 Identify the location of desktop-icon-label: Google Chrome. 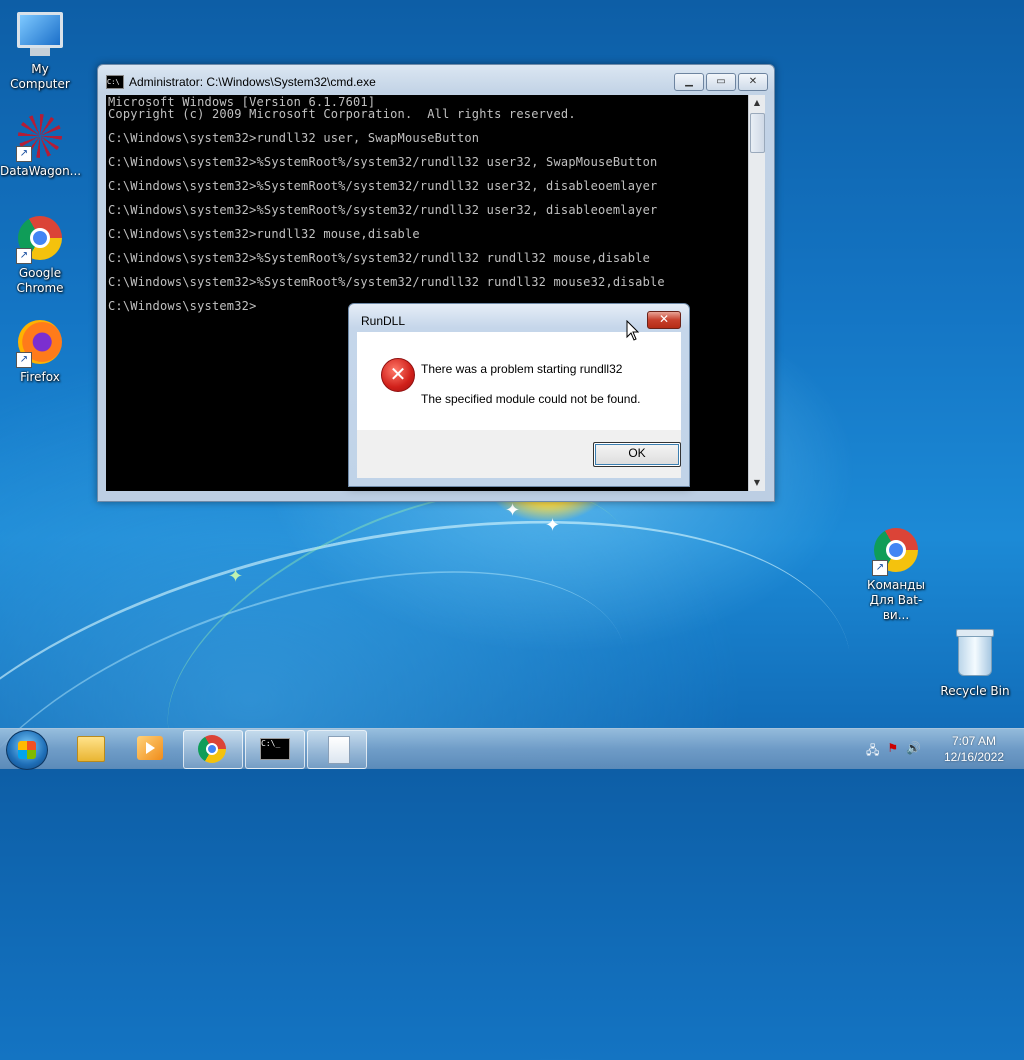
(40, 280).